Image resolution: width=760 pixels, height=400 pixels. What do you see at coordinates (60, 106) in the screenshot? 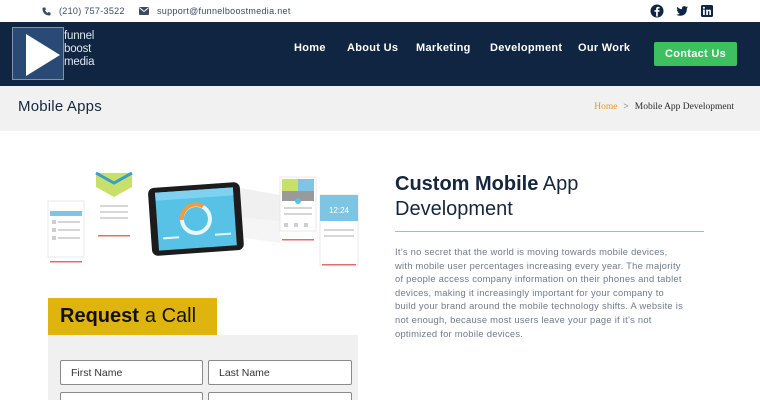
I see `page-title: Mobile Apps` at bounding box center [60, 106].